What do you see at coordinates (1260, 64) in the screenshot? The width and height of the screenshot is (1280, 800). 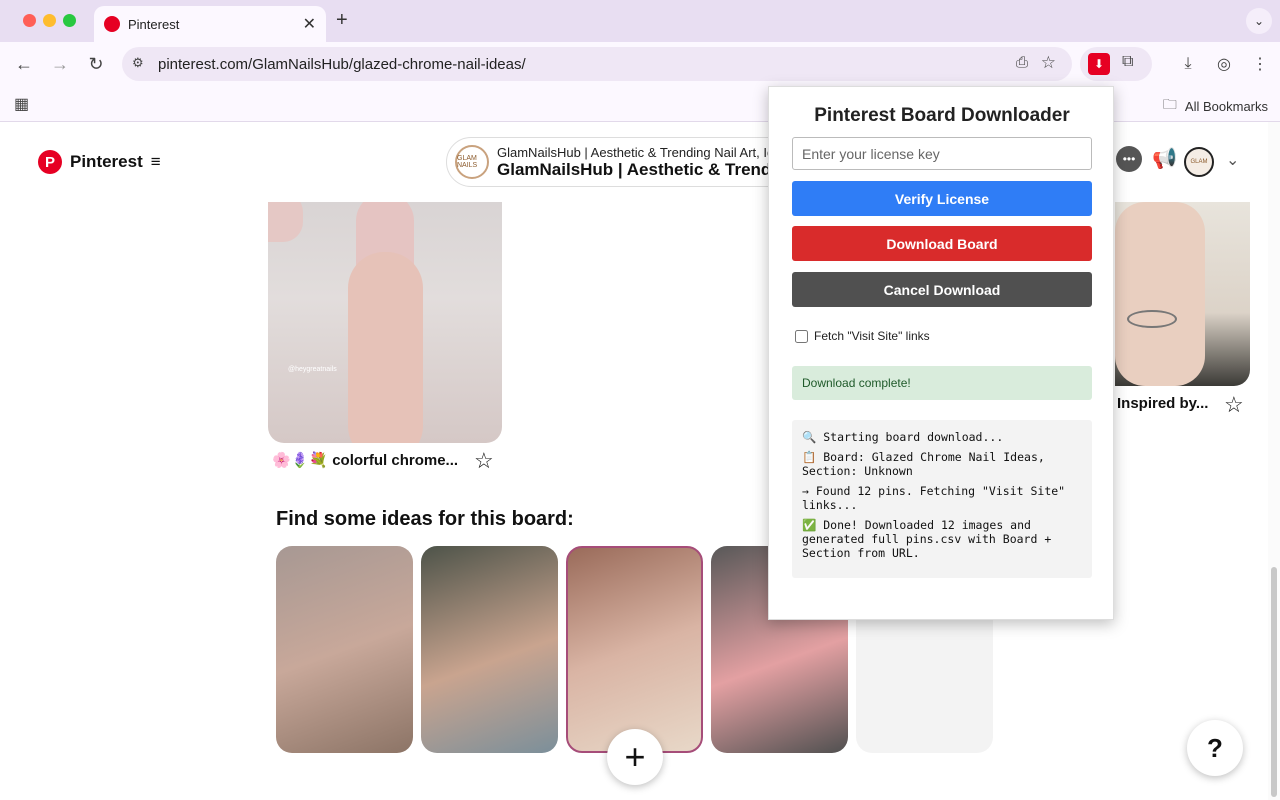 I see `menu-kebab-icon: ⋮` at bounding box center [1260, 64].